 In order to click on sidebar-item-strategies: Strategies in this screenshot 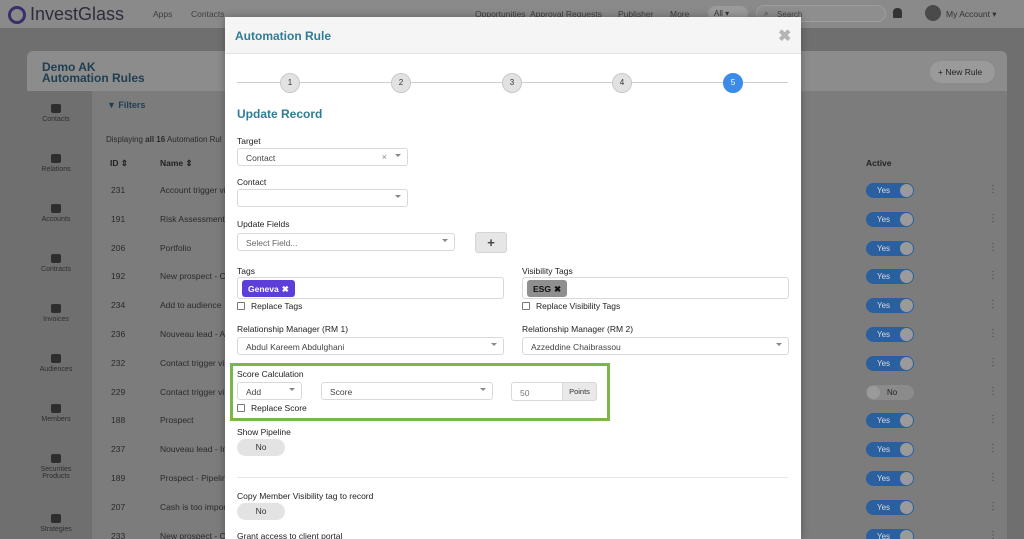, I will do `click(56, 523)`.